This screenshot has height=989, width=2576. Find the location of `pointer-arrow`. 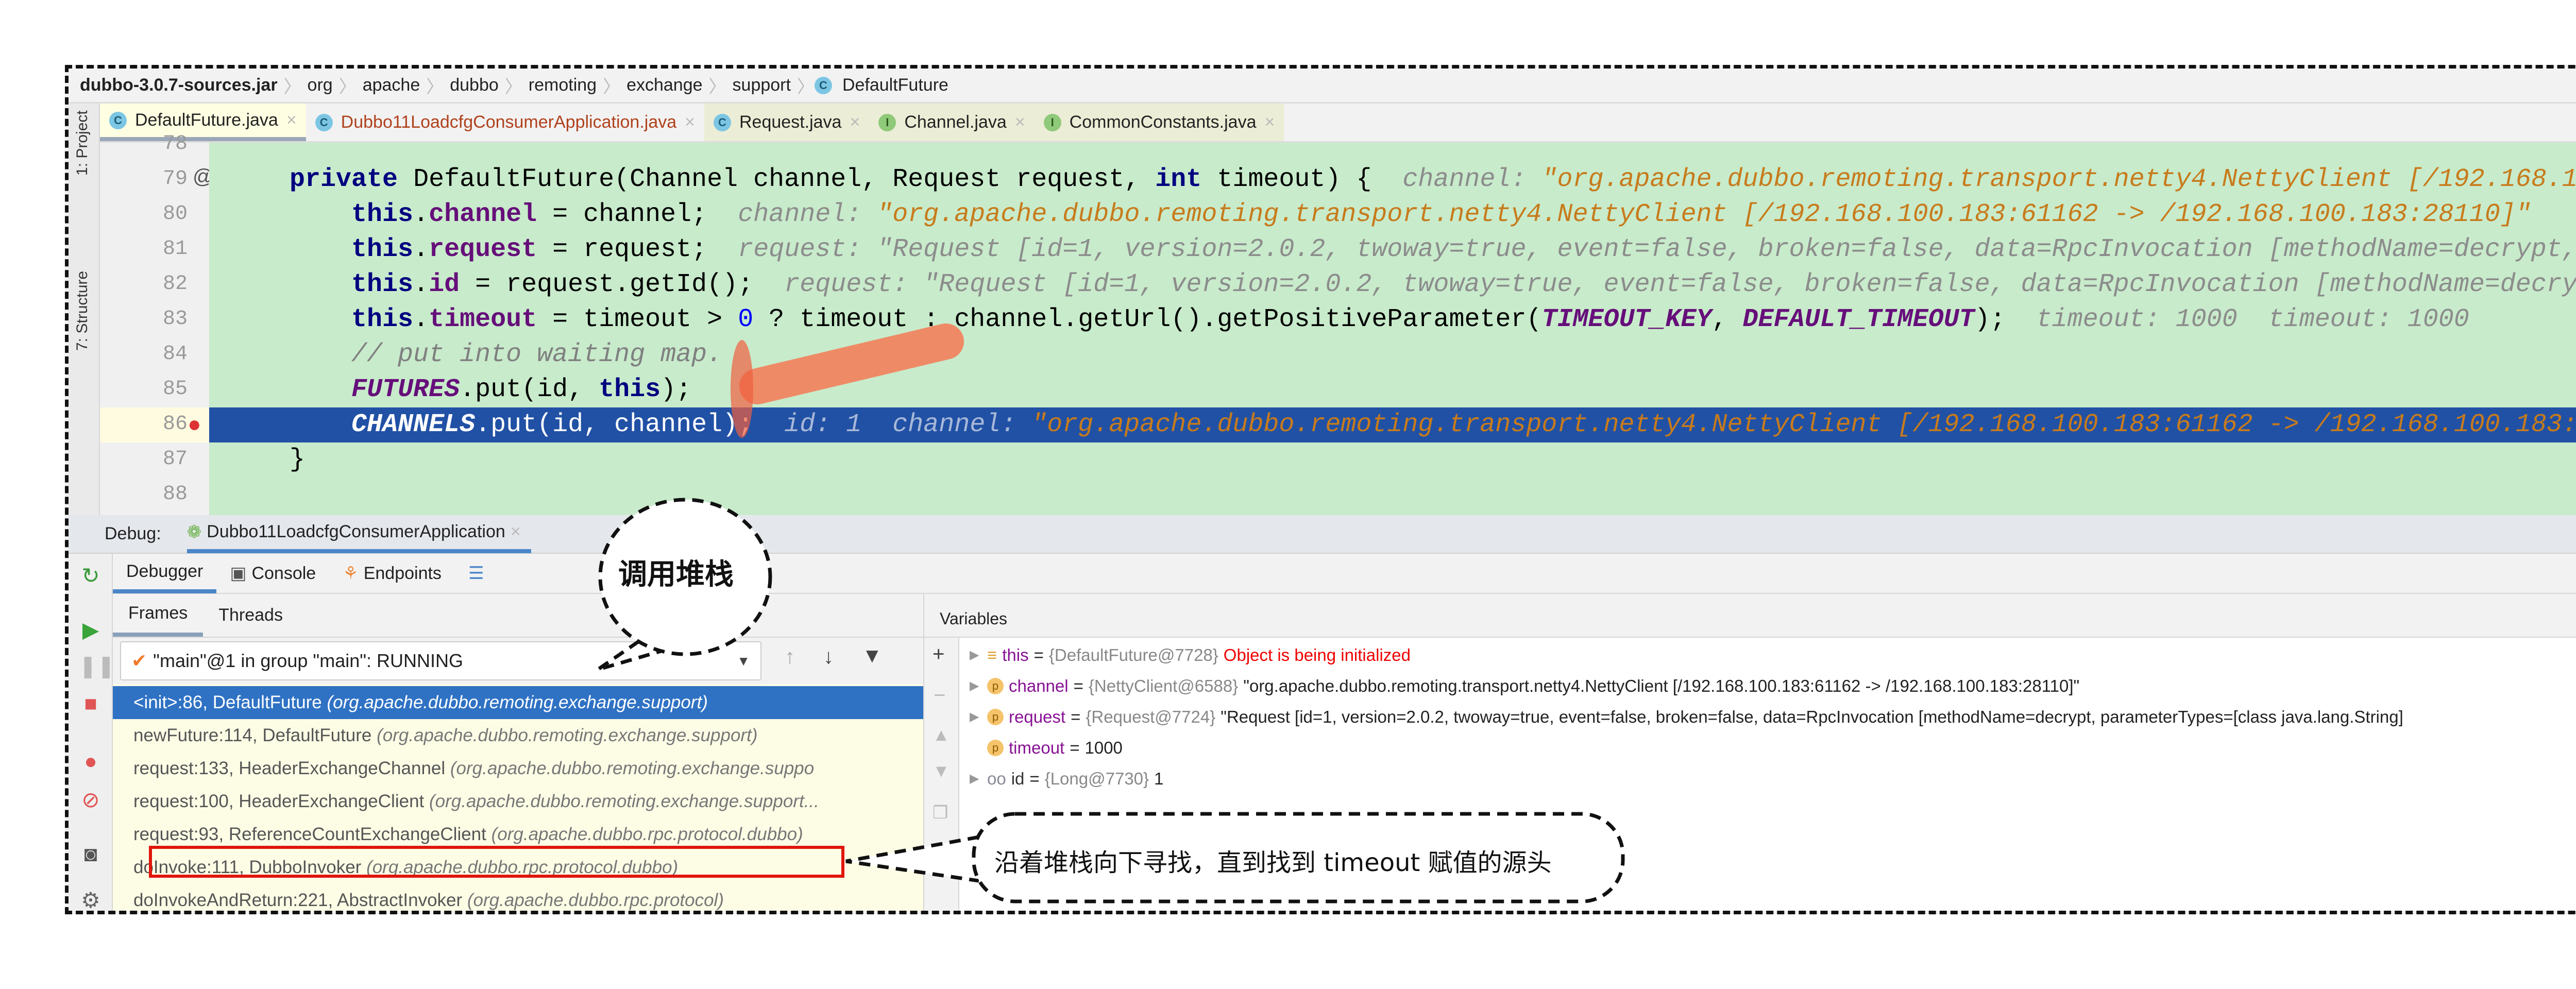

pointer-arrow is located at coordinates (851, 363).